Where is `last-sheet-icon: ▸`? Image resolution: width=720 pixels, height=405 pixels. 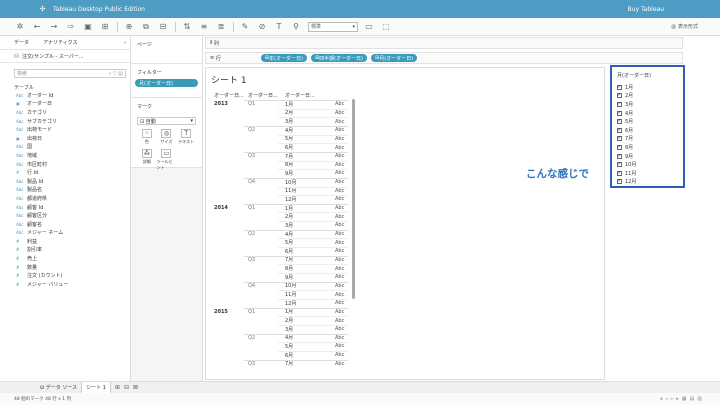
last-sheet-icon: ▸ is located at coordinates (677, 399).